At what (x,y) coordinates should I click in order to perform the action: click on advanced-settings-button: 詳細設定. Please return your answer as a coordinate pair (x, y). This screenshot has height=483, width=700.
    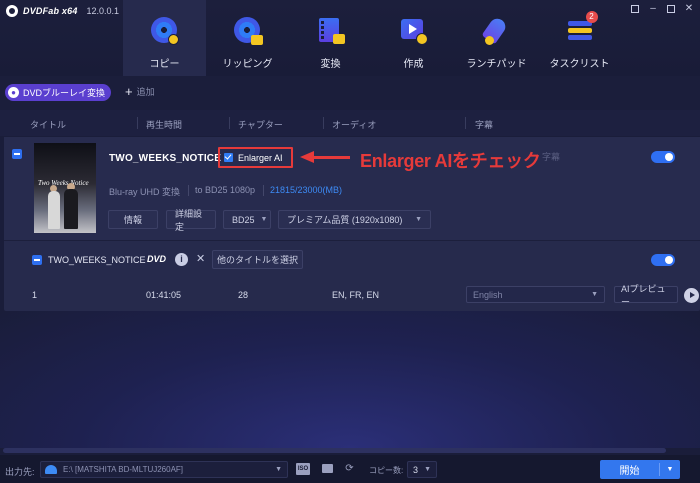
    Looking at the image, I should click on (191, 220).